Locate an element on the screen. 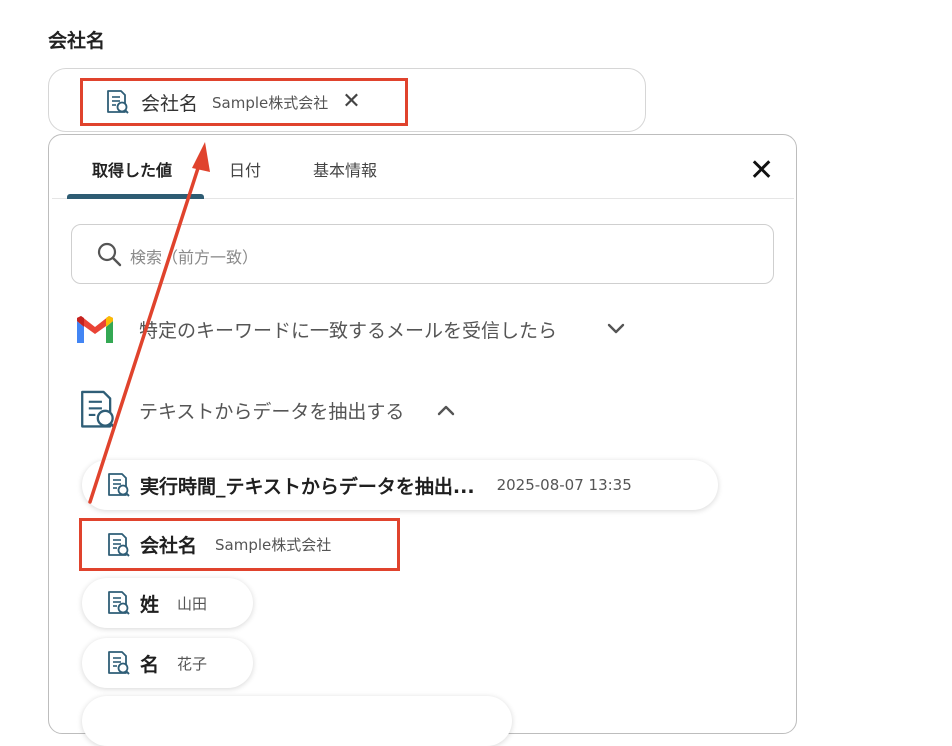 This screenshot has width=952, height=746. panel-close-icon: ✕ is located at coordinates (761, 171).